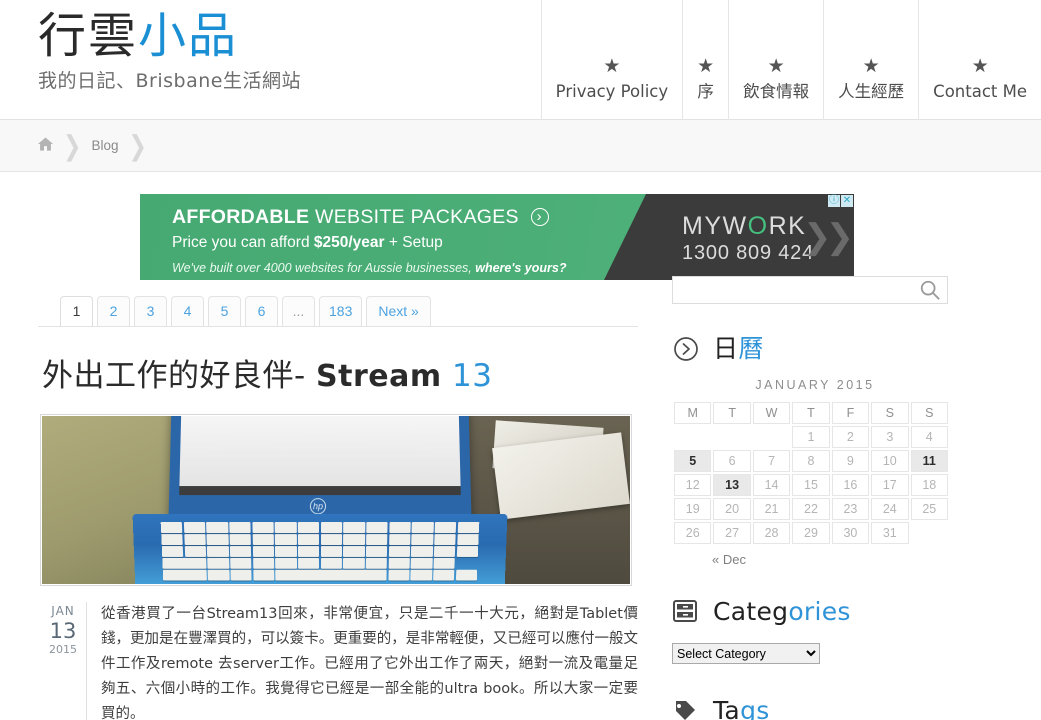 The width and height of the screenshot is (1041, 720). What do you see at coordinates (521, 268) in the screenshot?
I see `ad-tagline-bold: where's yours?` at bounding box center [521, 268].